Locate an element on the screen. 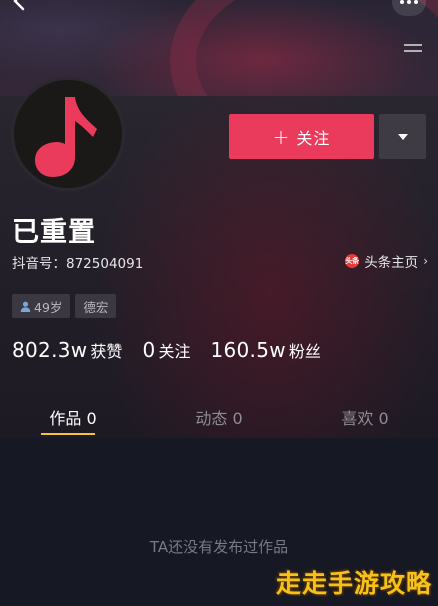 The image size is (438, 606). recommend-dropdown-button is located at coordinates (402, 136).